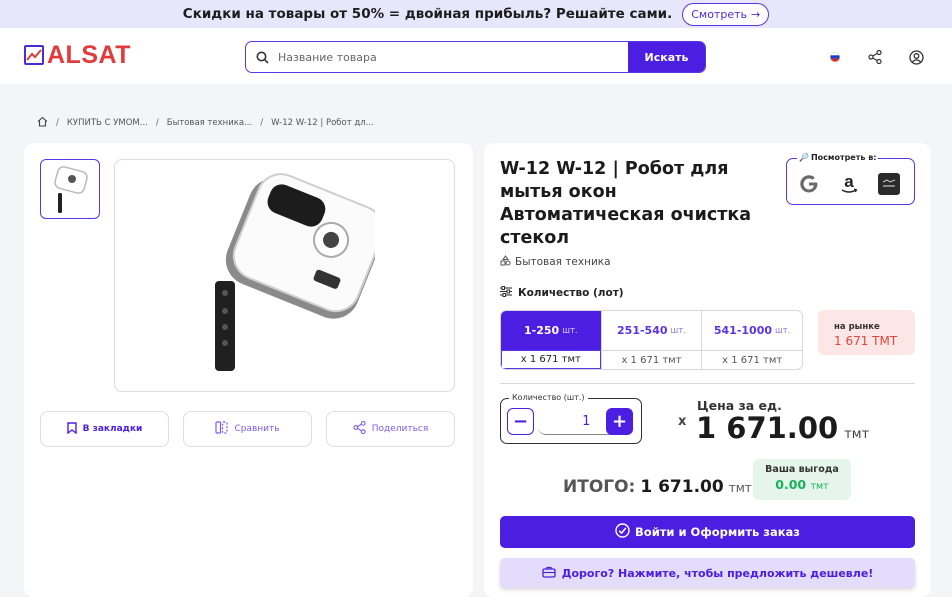  I want to click on svg-text: a, so click(849, 182).